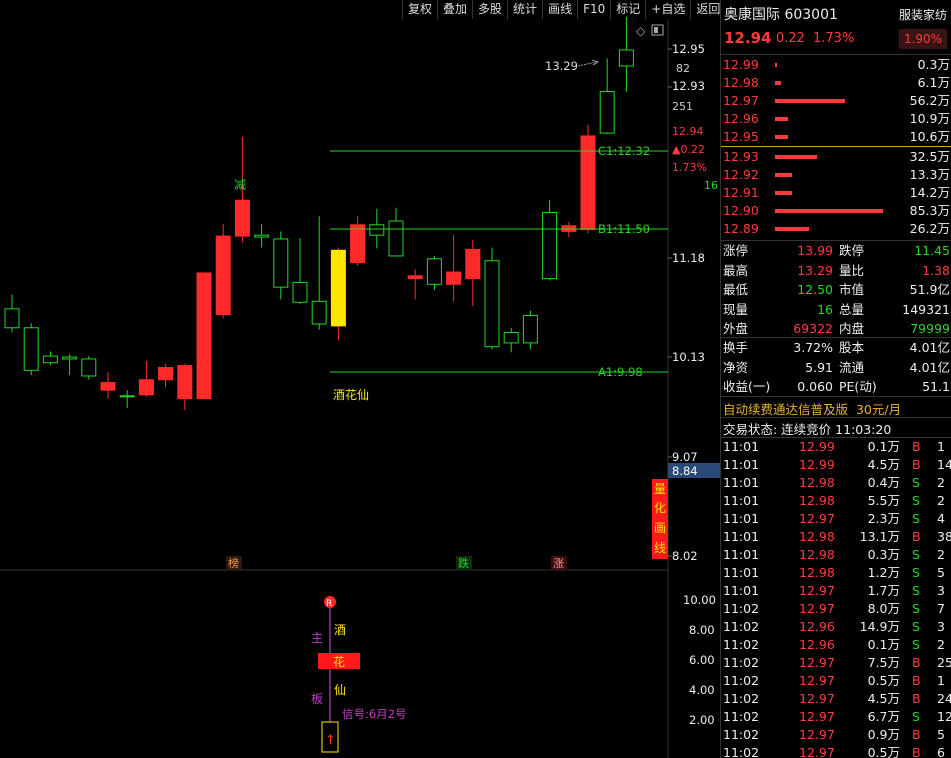 This screenshot has width=951, height=758. I want to click on stat-row: 最高 13.29 量比 1.38, so click(836, 271).